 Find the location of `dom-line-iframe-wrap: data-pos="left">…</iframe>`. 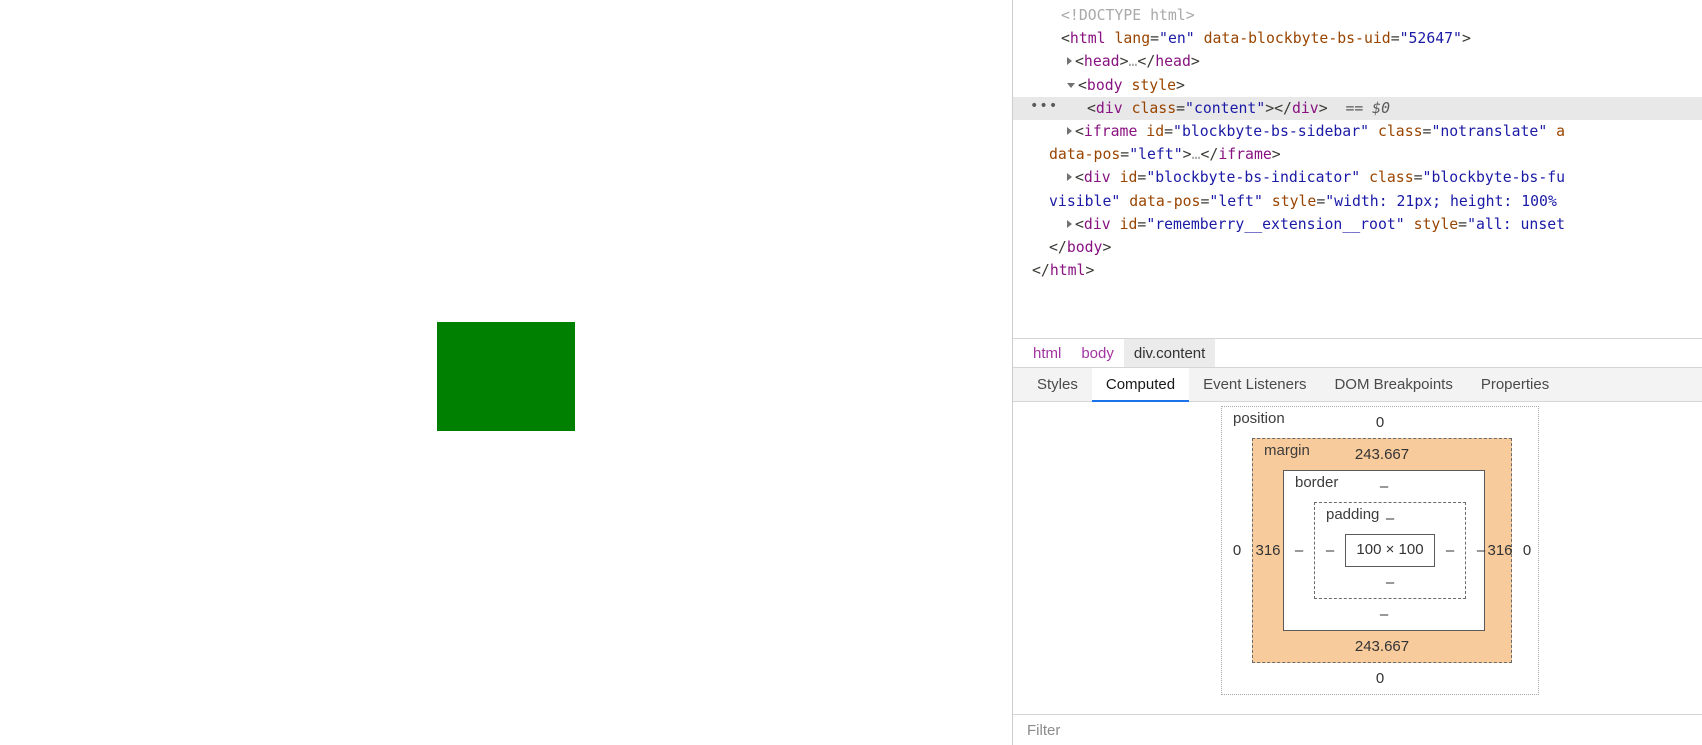

dom-line-iframe-wrap: data-pos="left">…</iframe> is located at coordinates (1357, 154).